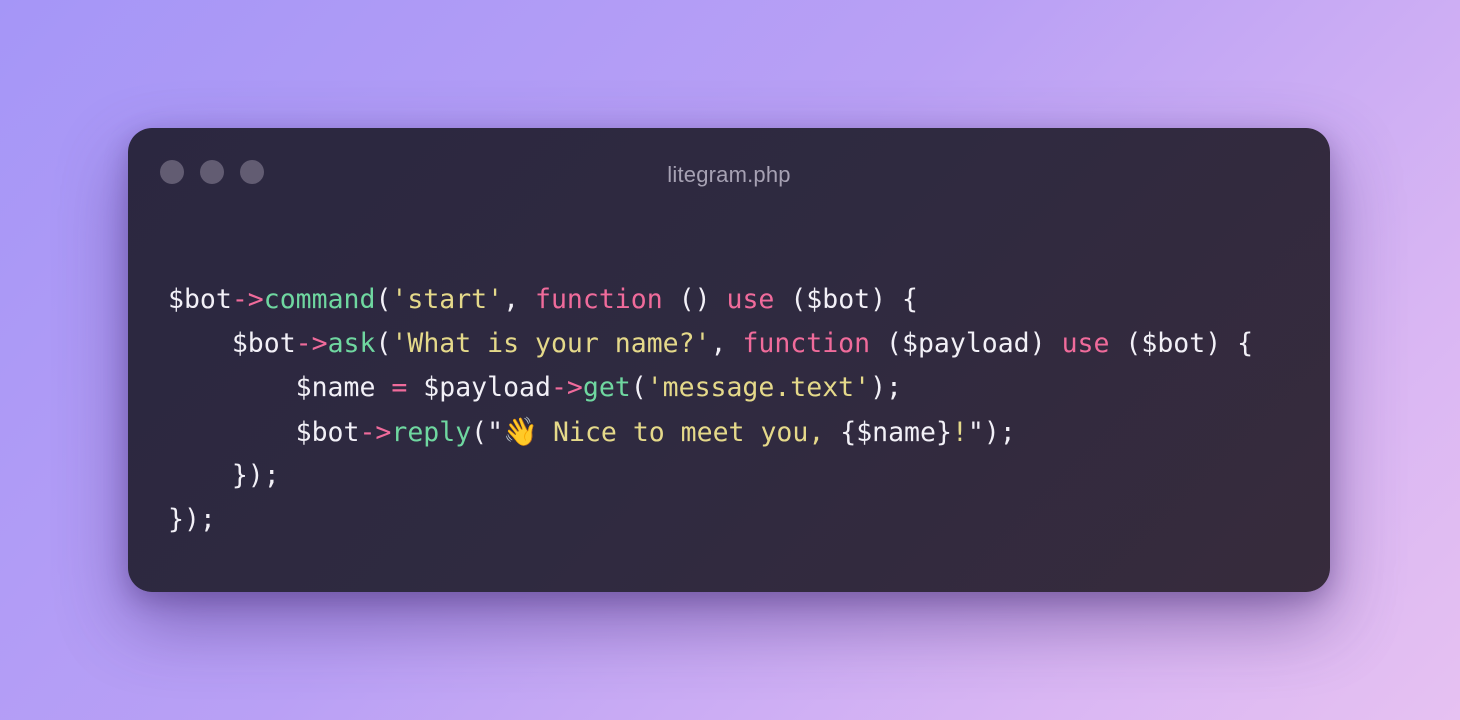 The height and width of the screenshot is (720, 1460). What do you see at coordinates (710, 520) in the screenshot?
I see `code-line-6: });` at bounding box center [710, 520].